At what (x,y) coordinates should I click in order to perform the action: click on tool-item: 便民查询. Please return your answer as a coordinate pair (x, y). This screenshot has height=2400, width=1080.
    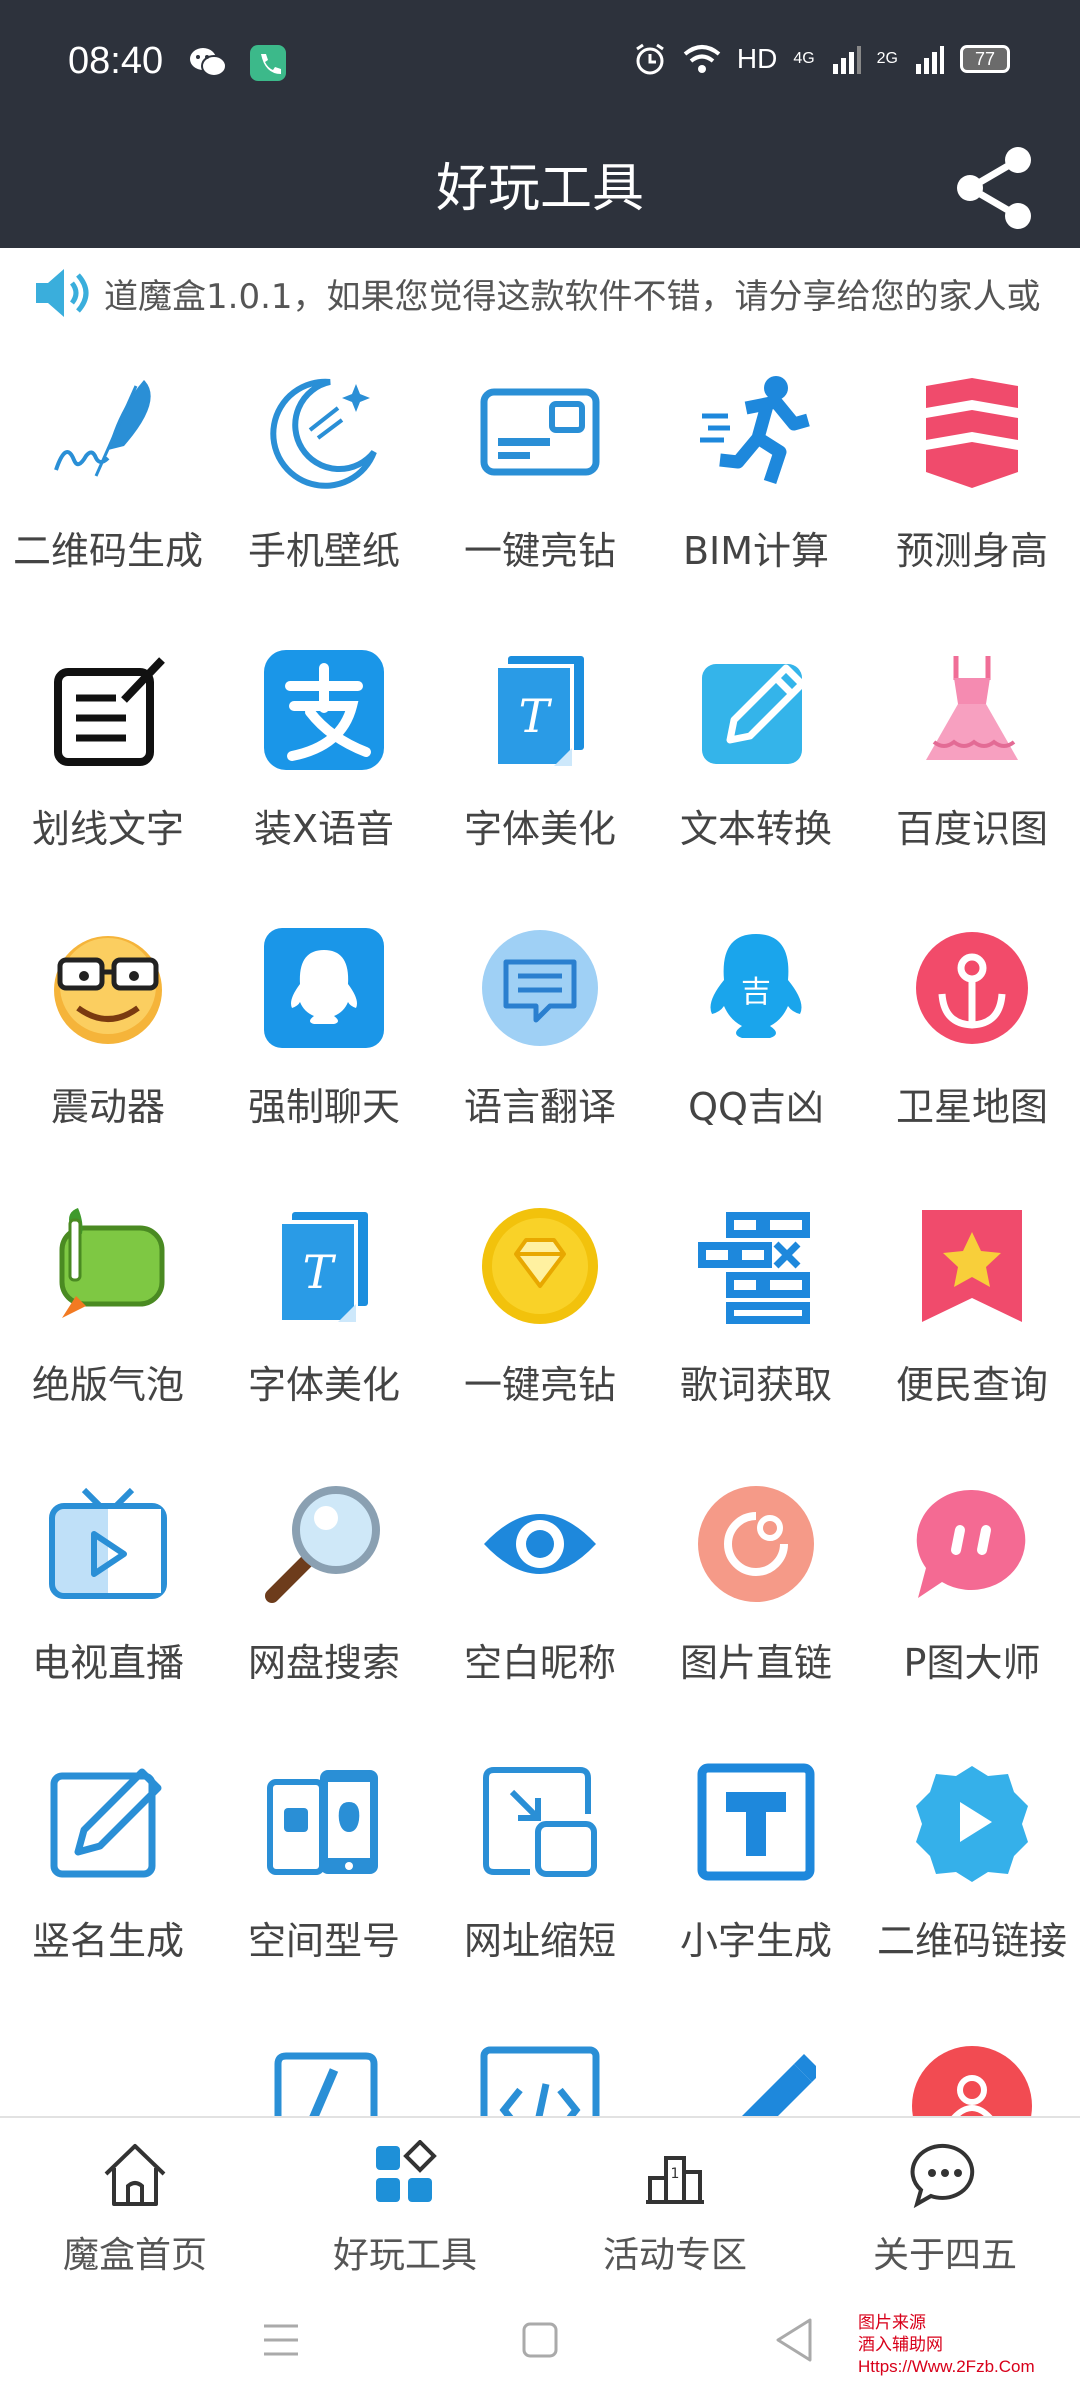
    Looking at the image, I should click on (972, 1321).